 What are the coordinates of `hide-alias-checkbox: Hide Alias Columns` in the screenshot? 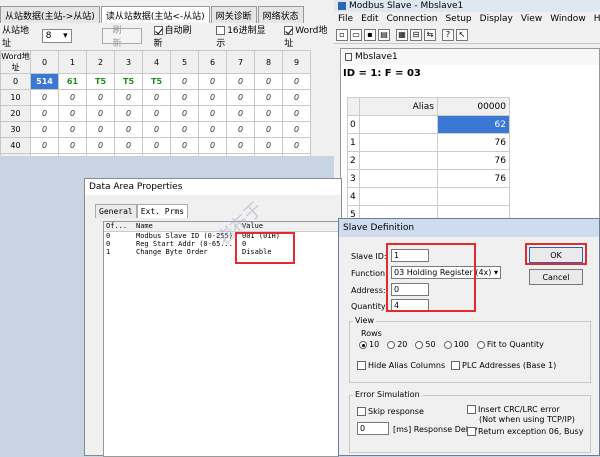 It's located at (401, 365).